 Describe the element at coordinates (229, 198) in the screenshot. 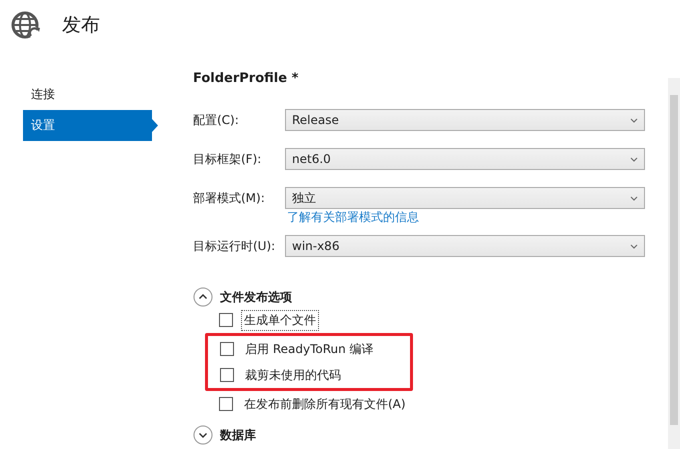

I see `field-label: 部署模式(M):` at that location.